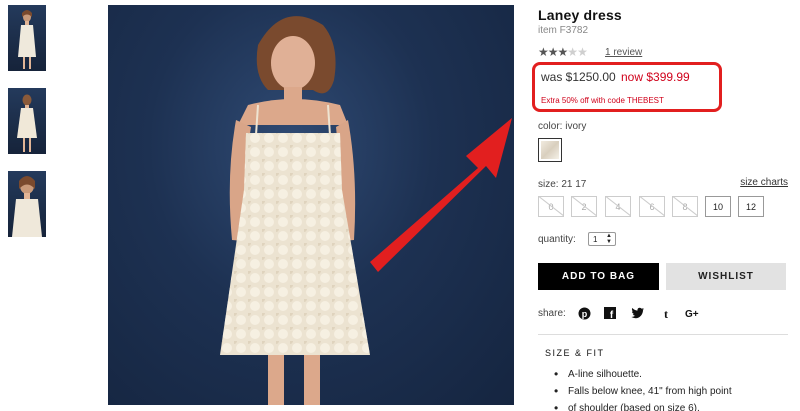  I want to click on size-option: 10, so click(718, 206).